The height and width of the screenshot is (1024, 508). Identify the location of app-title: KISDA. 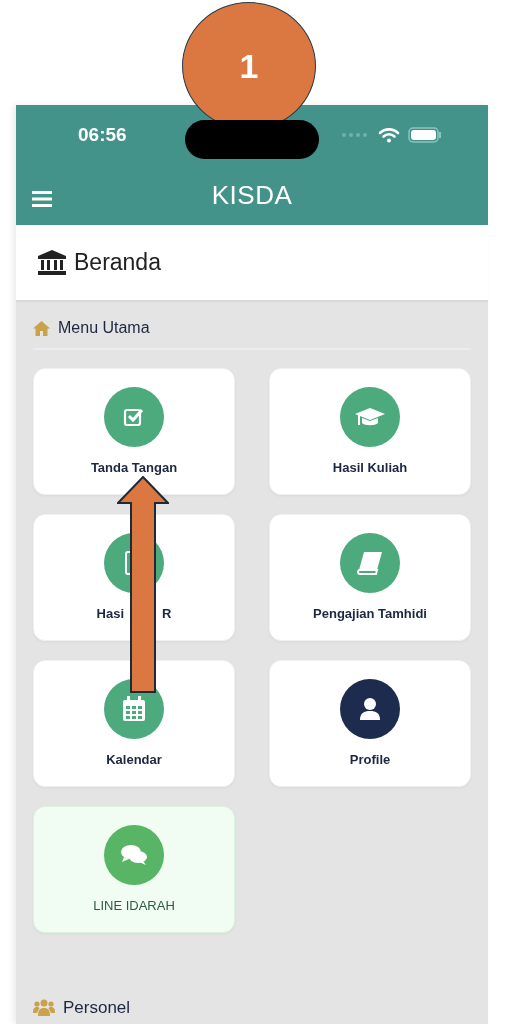
(252, 195).